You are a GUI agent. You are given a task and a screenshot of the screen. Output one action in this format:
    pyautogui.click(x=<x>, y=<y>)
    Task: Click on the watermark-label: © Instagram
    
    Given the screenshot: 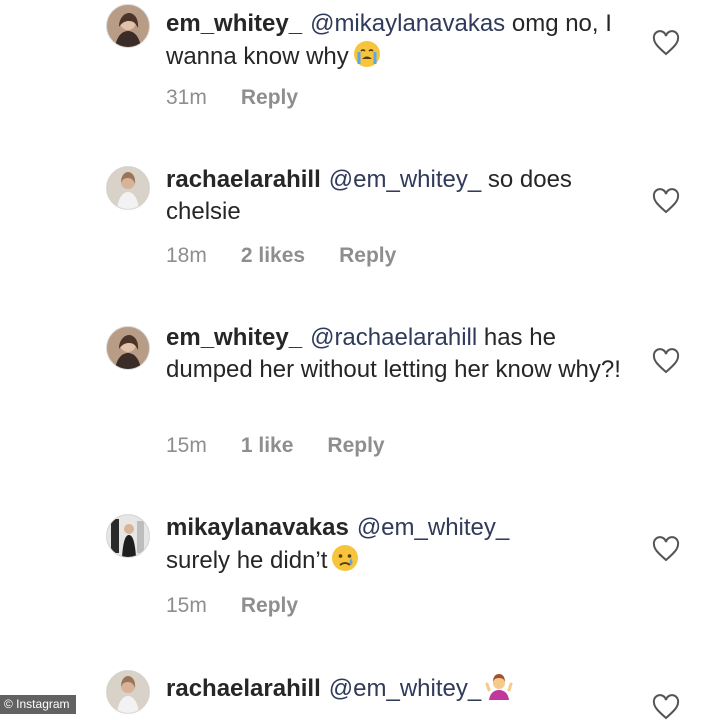 What is the action you would take?
    pyautogui.click(x=37, y=704)
    